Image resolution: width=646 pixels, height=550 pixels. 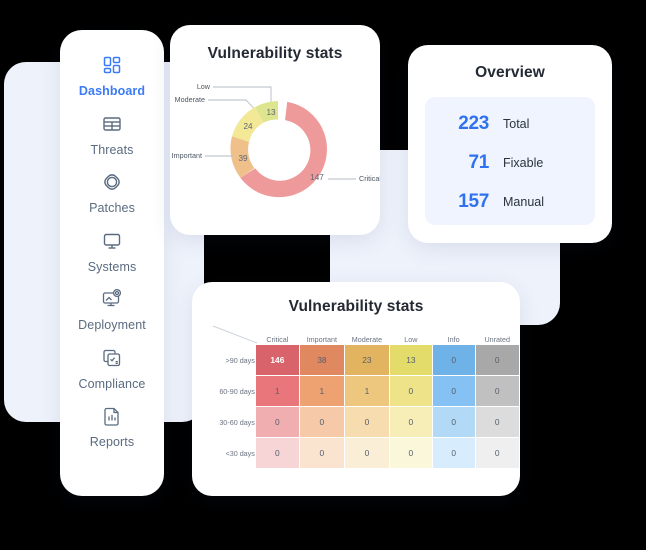 What do you see at coordinates (112, 383) in the screenshot?
I see `sidebar-item-label: Compliance` at bounding box center [112, 383].